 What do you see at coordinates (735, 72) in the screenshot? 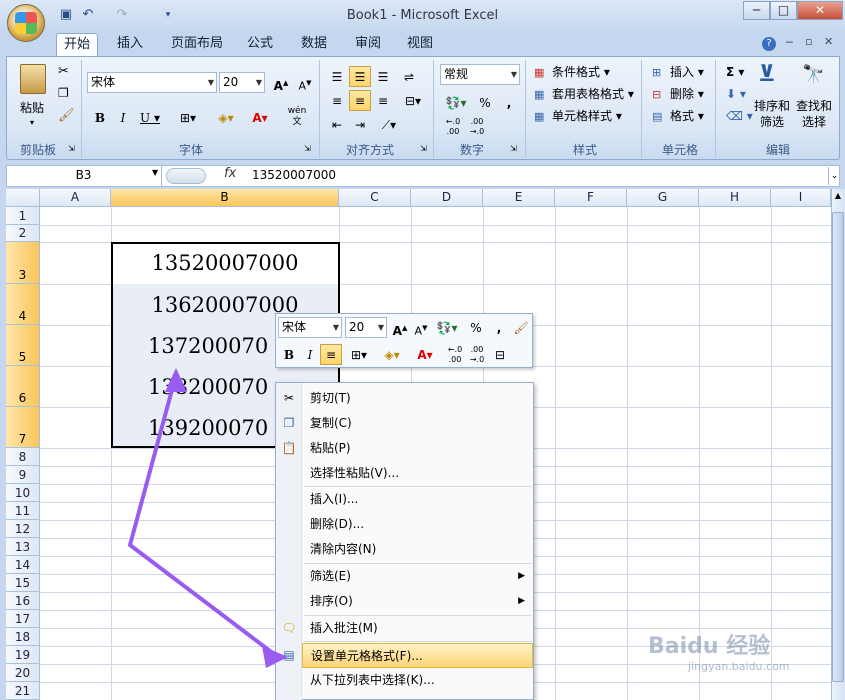
I see `autosum-button: Σ ▾` at bounding box center [735, 72].